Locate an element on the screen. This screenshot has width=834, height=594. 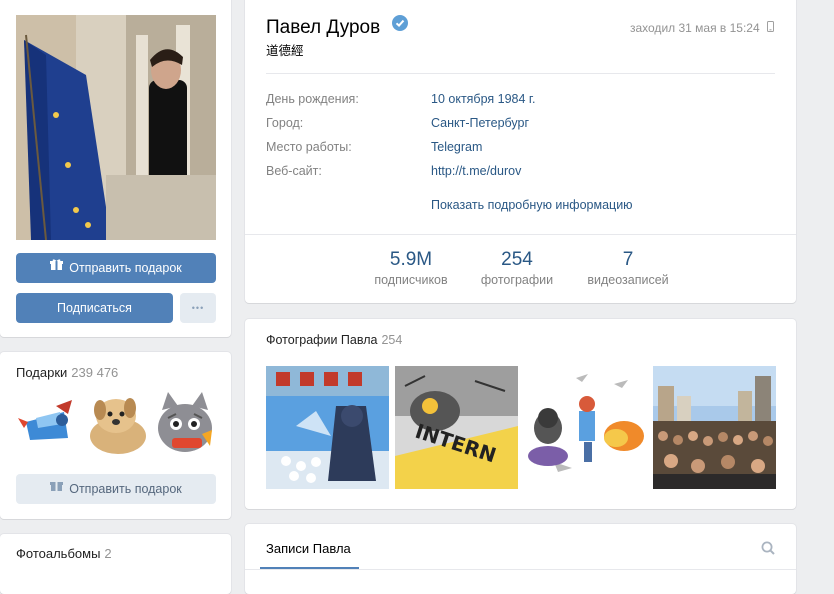
wall-card: Записи Павла is located at coordinates (520, 559).